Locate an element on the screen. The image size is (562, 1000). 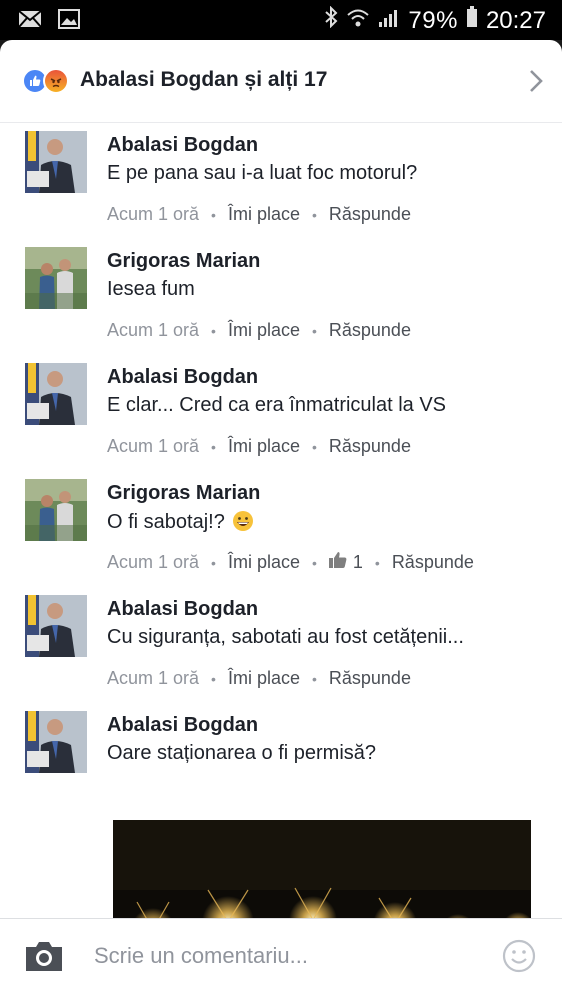
reactors-summary: Abalasi Bogdan și alți 17 is located at coordinates (203, 80).